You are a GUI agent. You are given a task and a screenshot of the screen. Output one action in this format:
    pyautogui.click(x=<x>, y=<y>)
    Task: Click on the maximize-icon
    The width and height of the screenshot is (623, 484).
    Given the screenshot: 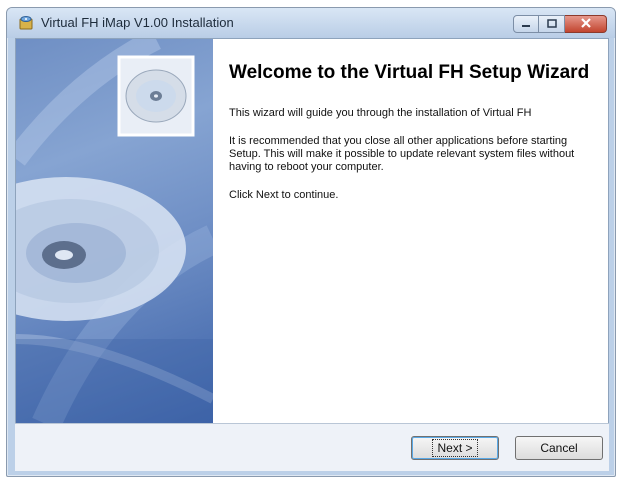 What is the action you would take?
    pyautogui.click(x=551, y=24)
    